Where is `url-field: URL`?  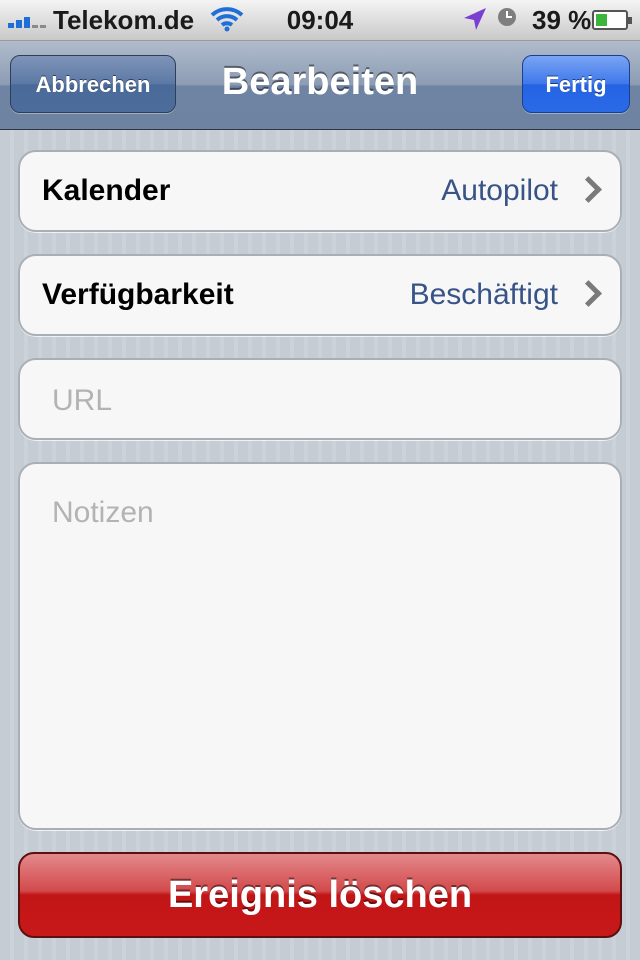
url-field: URL is located at coordinates (320, 399).